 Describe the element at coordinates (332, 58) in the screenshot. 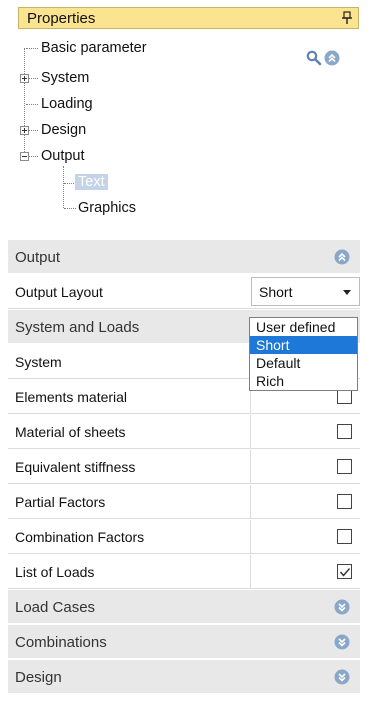

I see `collapse-all-icon` at that location.